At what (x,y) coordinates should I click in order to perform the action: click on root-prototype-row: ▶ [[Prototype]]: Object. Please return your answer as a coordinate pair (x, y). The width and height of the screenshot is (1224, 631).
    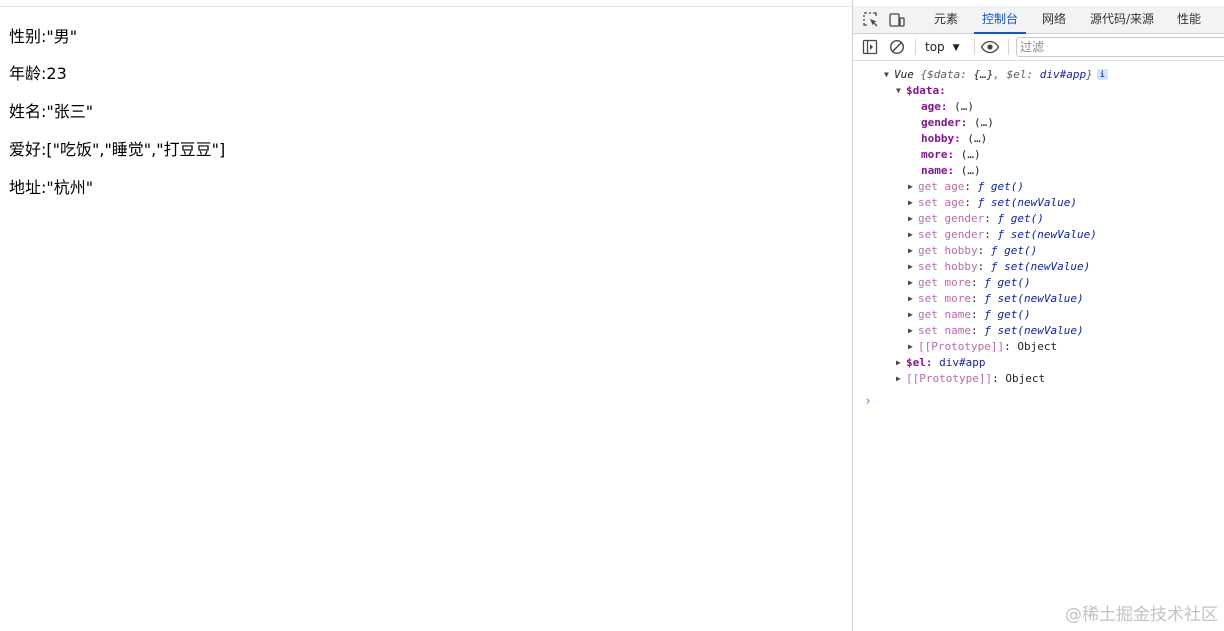
    Looking at the image, I should click on (970, 379).